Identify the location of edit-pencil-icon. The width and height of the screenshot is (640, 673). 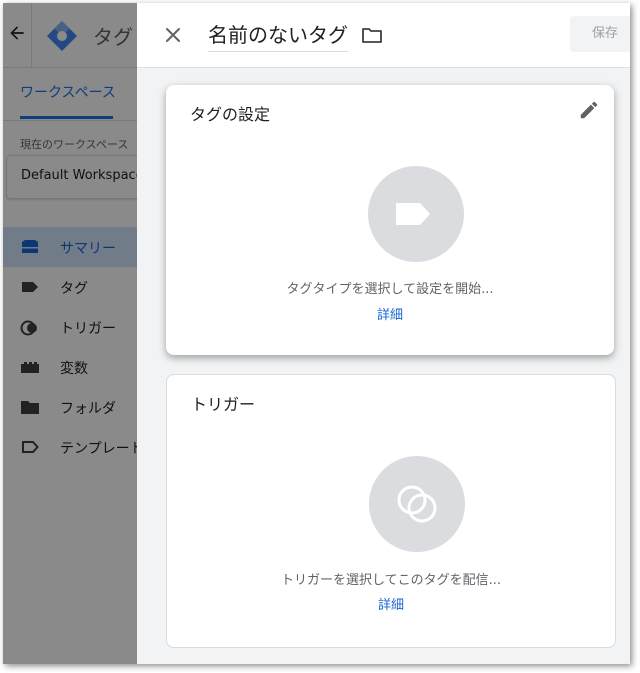
(589, 110).